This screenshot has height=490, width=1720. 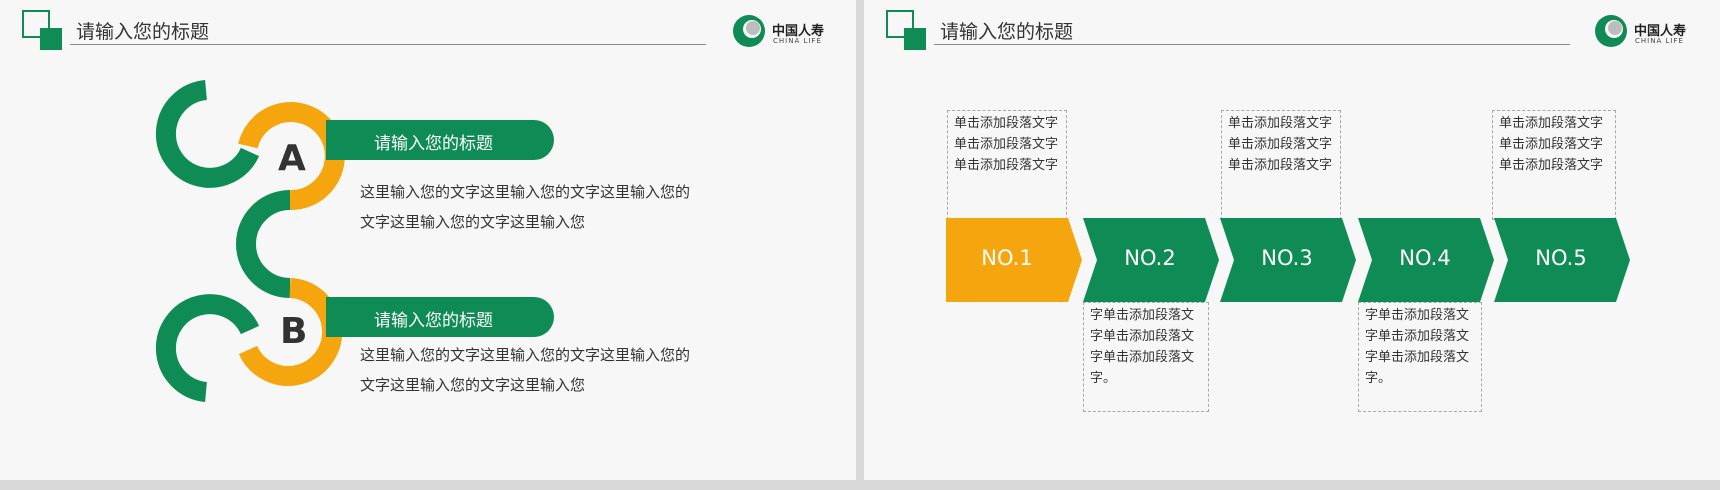 What do you see at coordinates (433, 144) in the screenshot?
I see `item-heading-a: 请输入您的标题` at bounding box center [433, 144].